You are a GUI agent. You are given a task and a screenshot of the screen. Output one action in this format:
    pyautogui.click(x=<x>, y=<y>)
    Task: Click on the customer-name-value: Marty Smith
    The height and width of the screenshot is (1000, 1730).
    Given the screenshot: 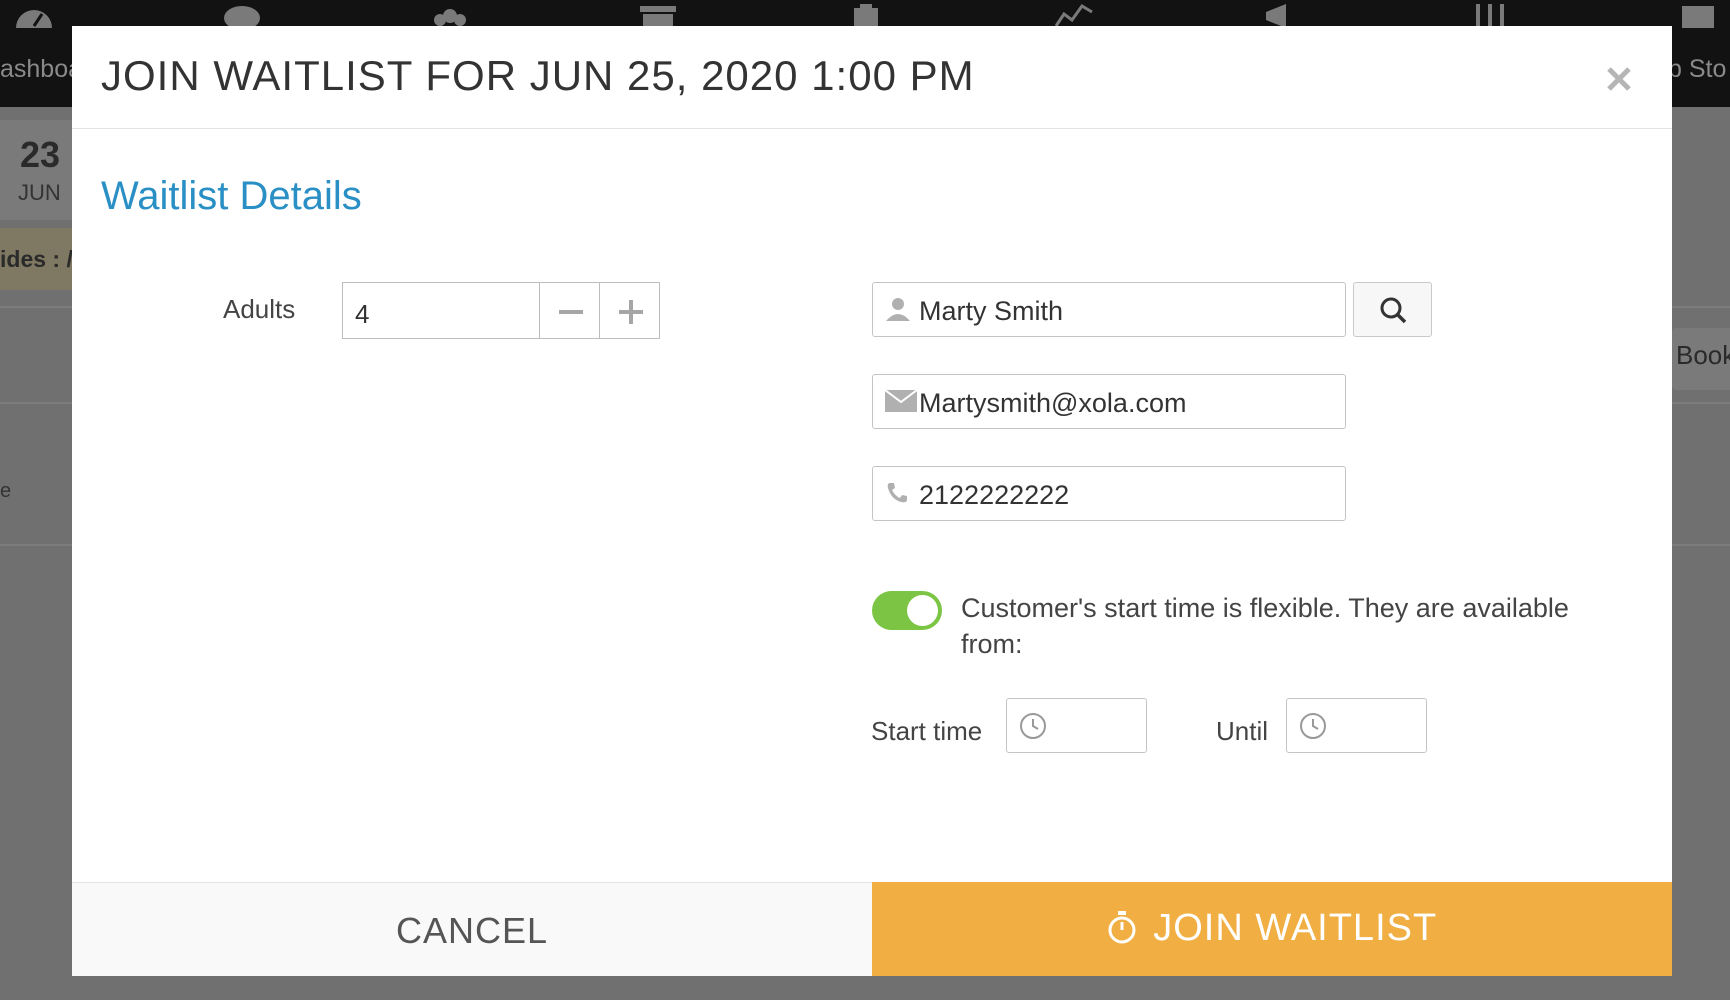 What is the action you would take?
    pyautogui.click(x=991, y=311)
    